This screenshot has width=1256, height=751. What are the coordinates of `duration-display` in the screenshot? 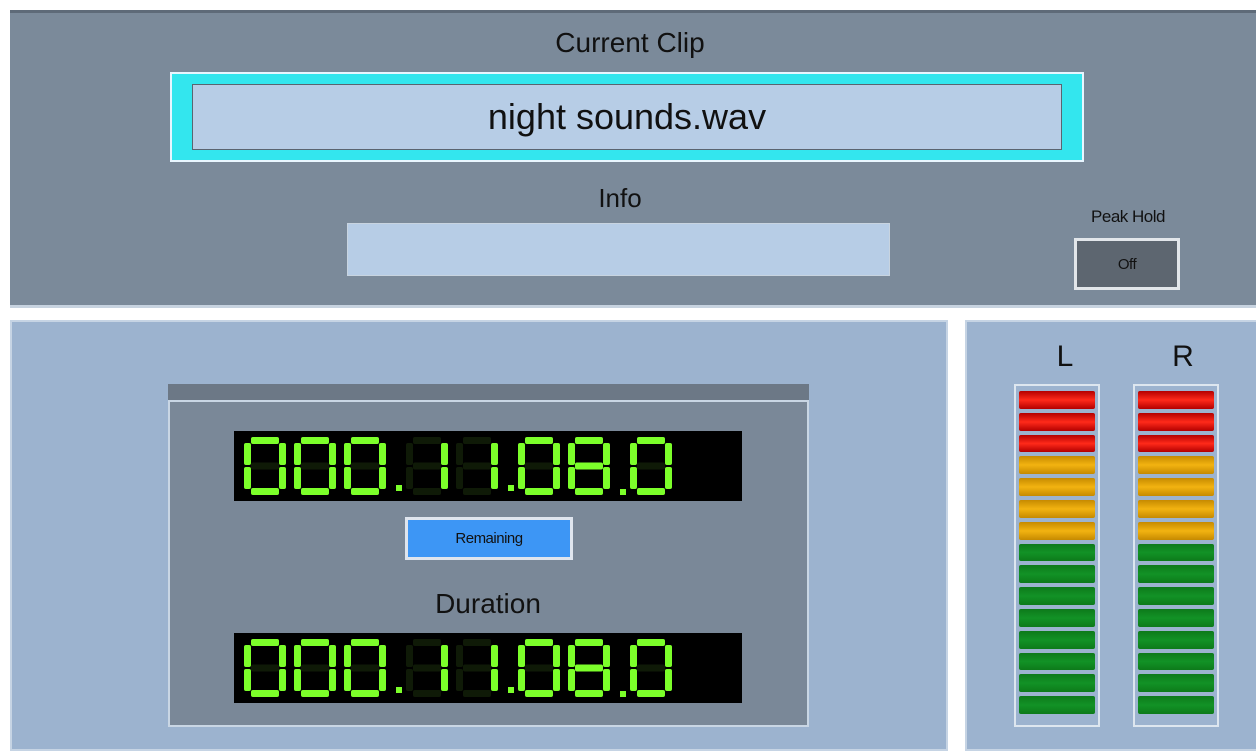 It's located at (488, 668).